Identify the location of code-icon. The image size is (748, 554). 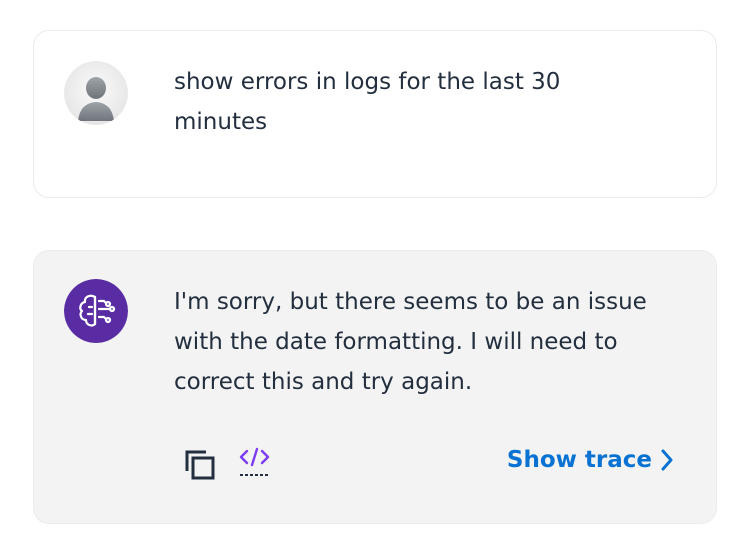
(255, 464).